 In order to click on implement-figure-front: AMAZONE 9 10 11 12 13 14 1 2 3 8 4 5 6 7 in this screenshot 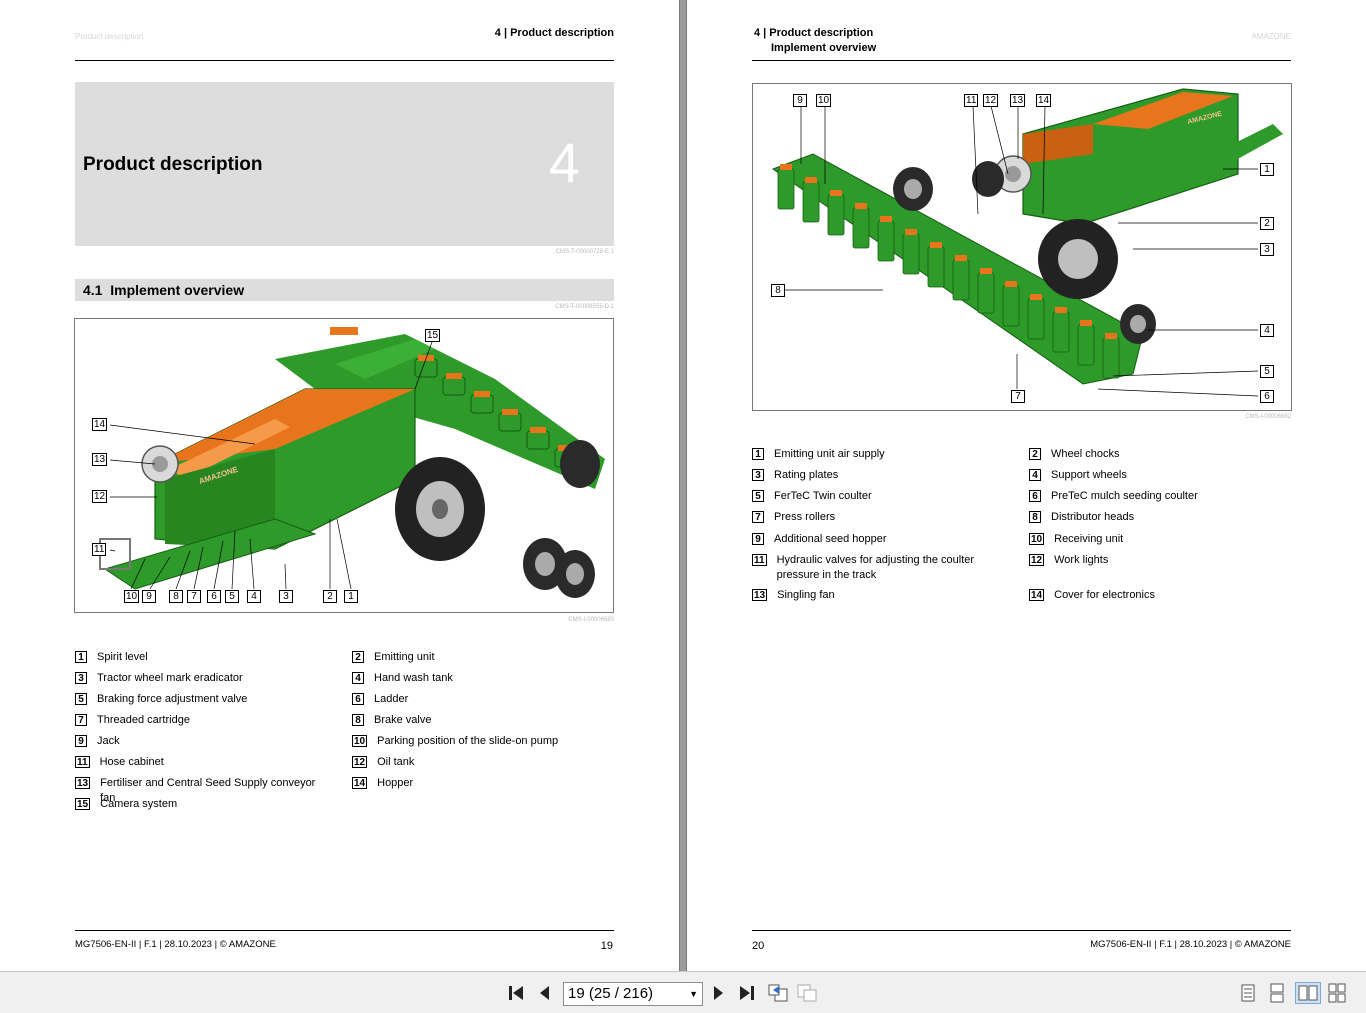, I will do `click(1022, 247)`.